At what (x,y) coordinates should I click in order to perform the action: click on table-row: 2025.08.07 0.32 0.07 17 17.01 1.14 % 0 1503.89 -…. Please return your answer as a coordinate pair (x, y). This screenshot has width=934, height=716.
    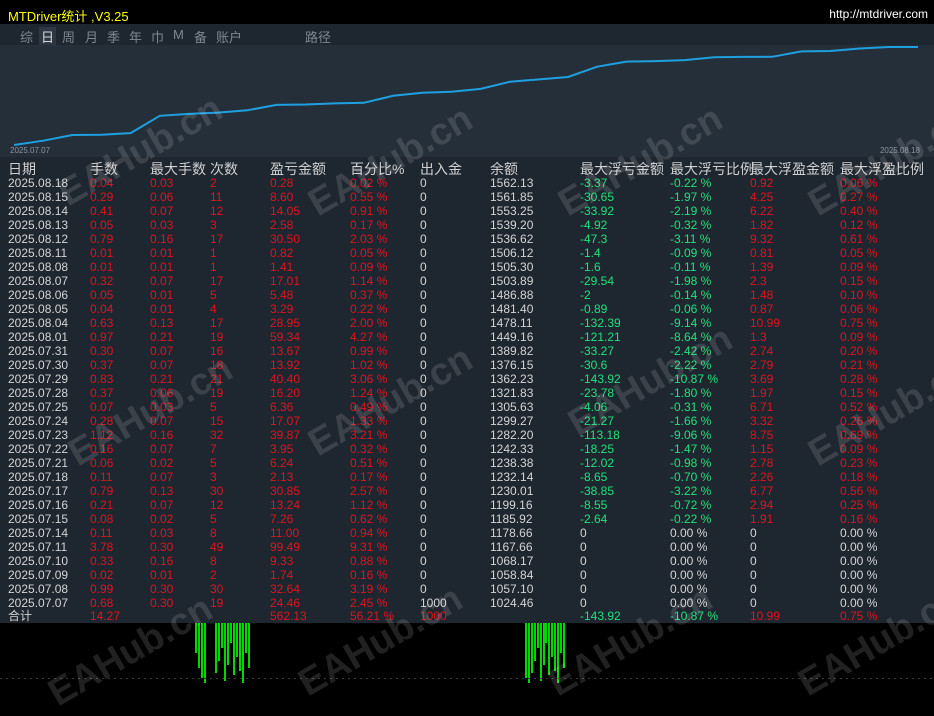
    Looking at the image, I should click on (467, 281).